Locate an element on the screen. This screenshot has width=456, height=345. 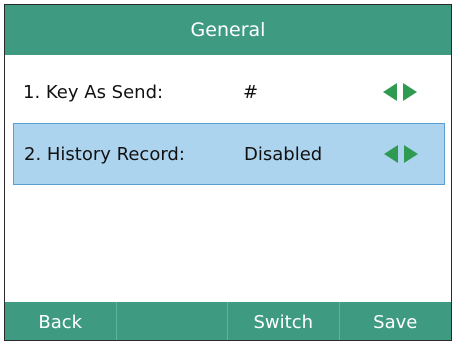
setting-label: 1. Key As Send: is located at coordinates (93, 92).